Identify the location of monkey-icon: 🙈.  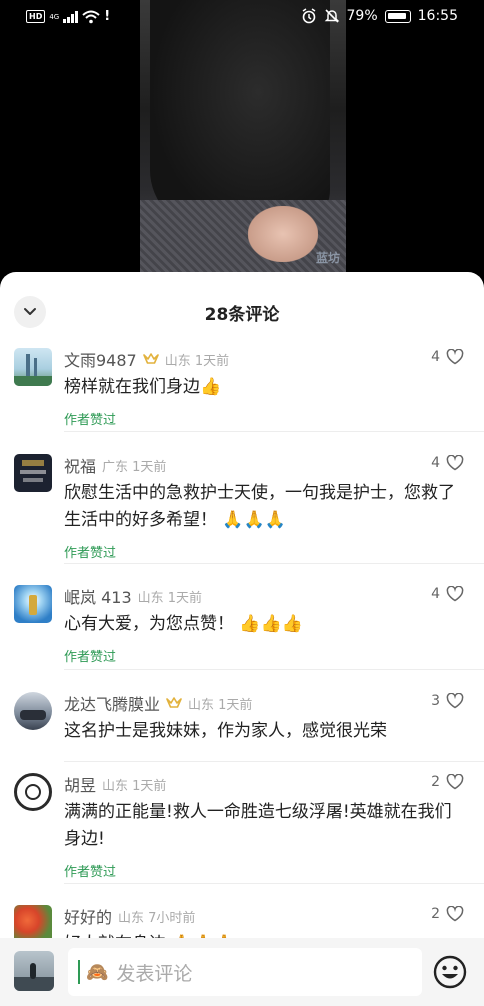
(97, 972).